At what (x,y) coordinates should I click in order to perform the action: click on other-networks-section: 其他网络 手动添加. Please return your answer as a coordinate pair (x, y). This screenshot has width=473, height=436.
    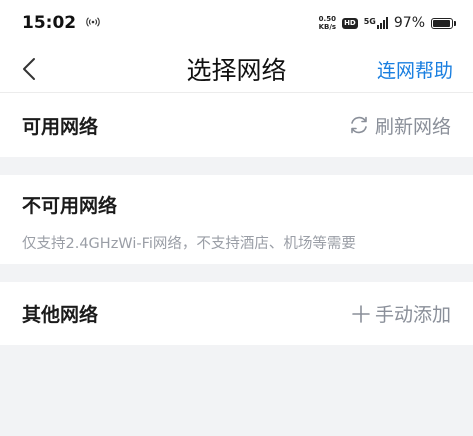
    Looking at the image, I should click on (236, 313).